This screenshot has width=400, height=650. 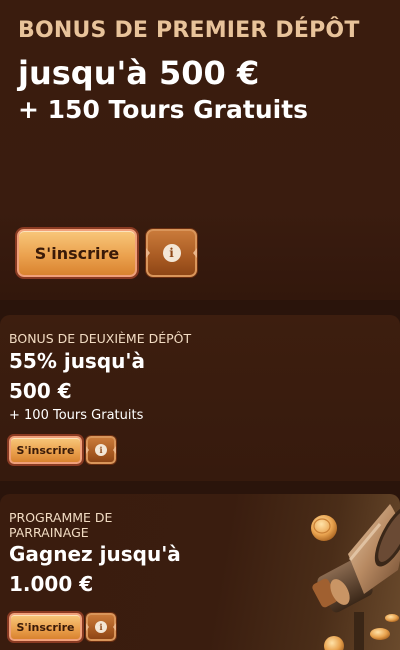 What do you see at coordinates (189, 30) in the screenshot?
I see `promo-title: BONUS DE PREMIER DÉPÔT` at bounding box center [189, 30].